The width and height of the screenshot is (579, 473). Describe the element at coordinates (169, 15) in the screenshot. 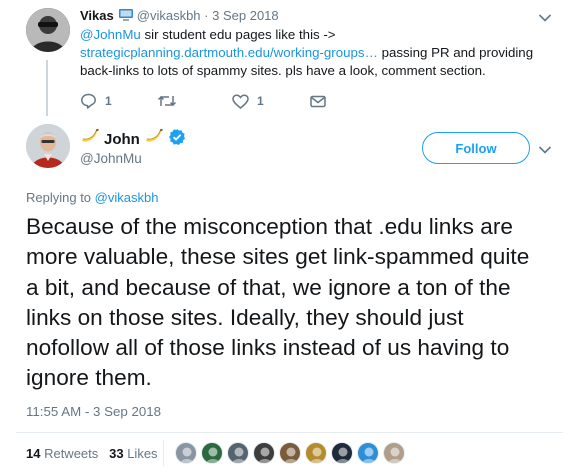

I see `reply-author-handle: @vikaskbh` at that location.